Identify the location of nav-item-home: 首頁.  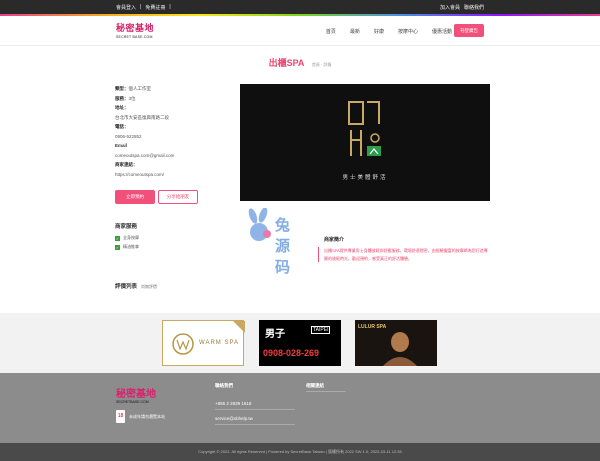
(331, 31).